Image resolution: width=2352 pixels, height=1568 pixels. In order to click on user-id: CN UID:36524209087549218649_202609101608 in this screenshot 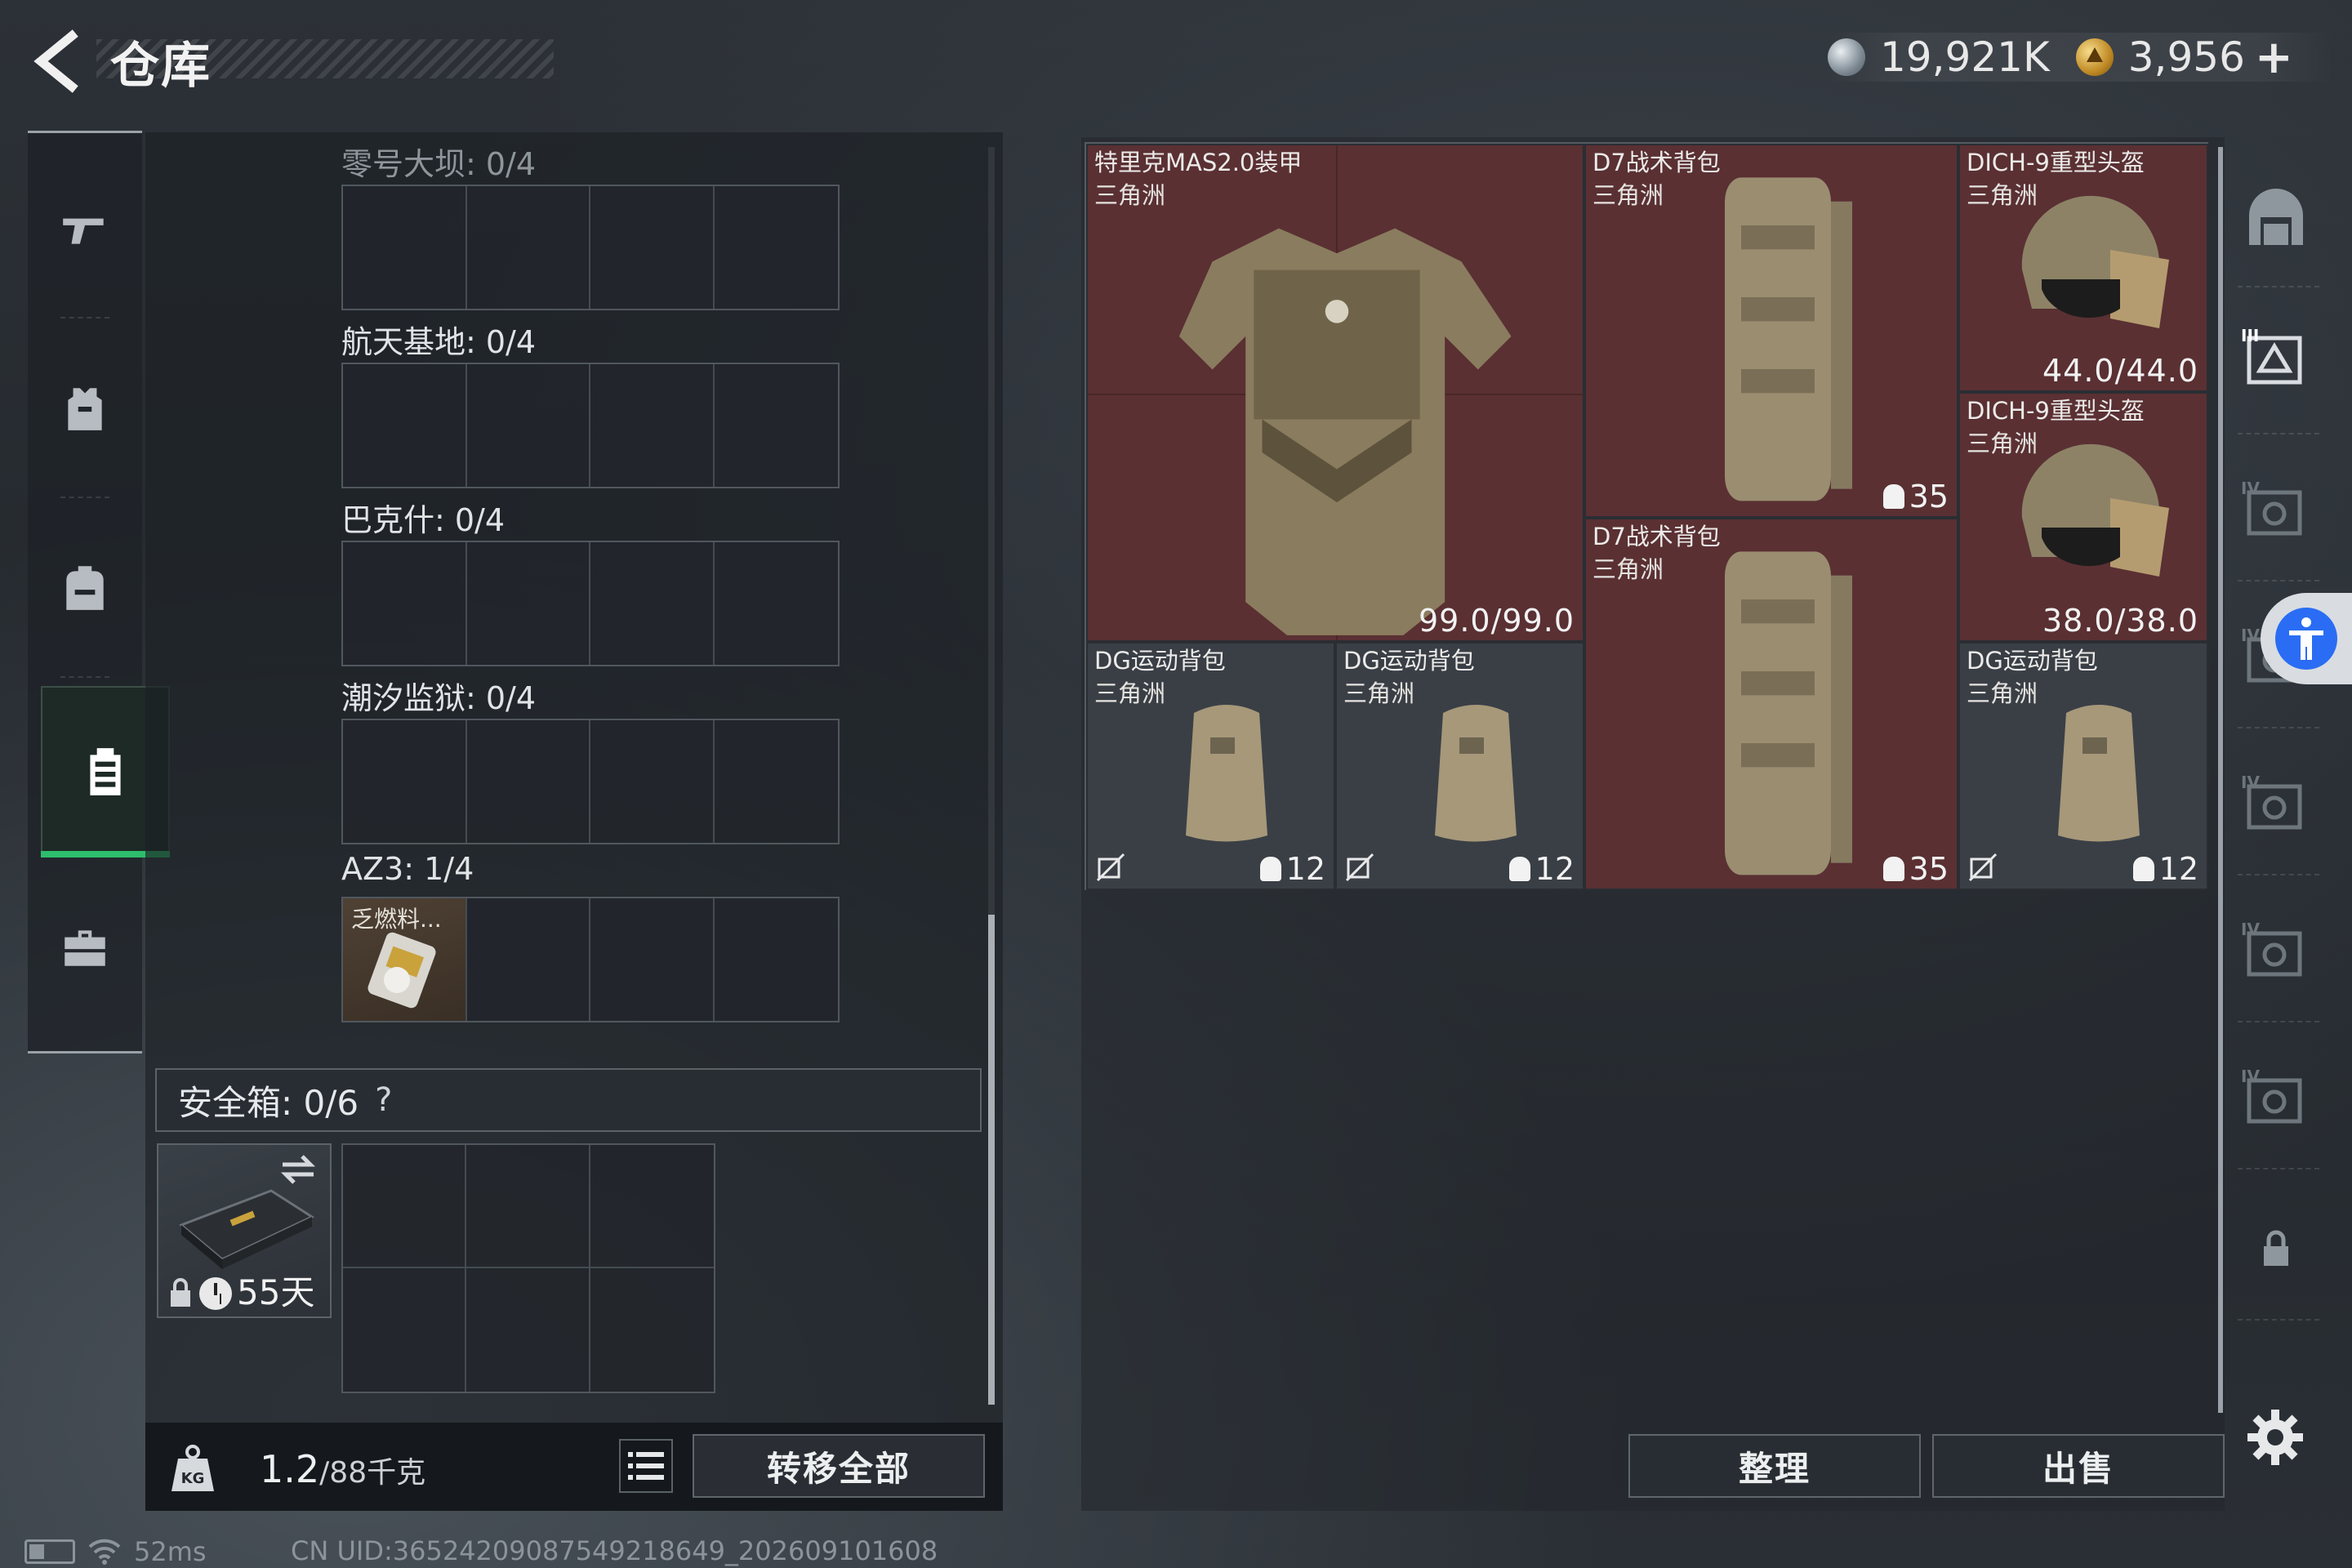, I will do `click(614, 1550)`.